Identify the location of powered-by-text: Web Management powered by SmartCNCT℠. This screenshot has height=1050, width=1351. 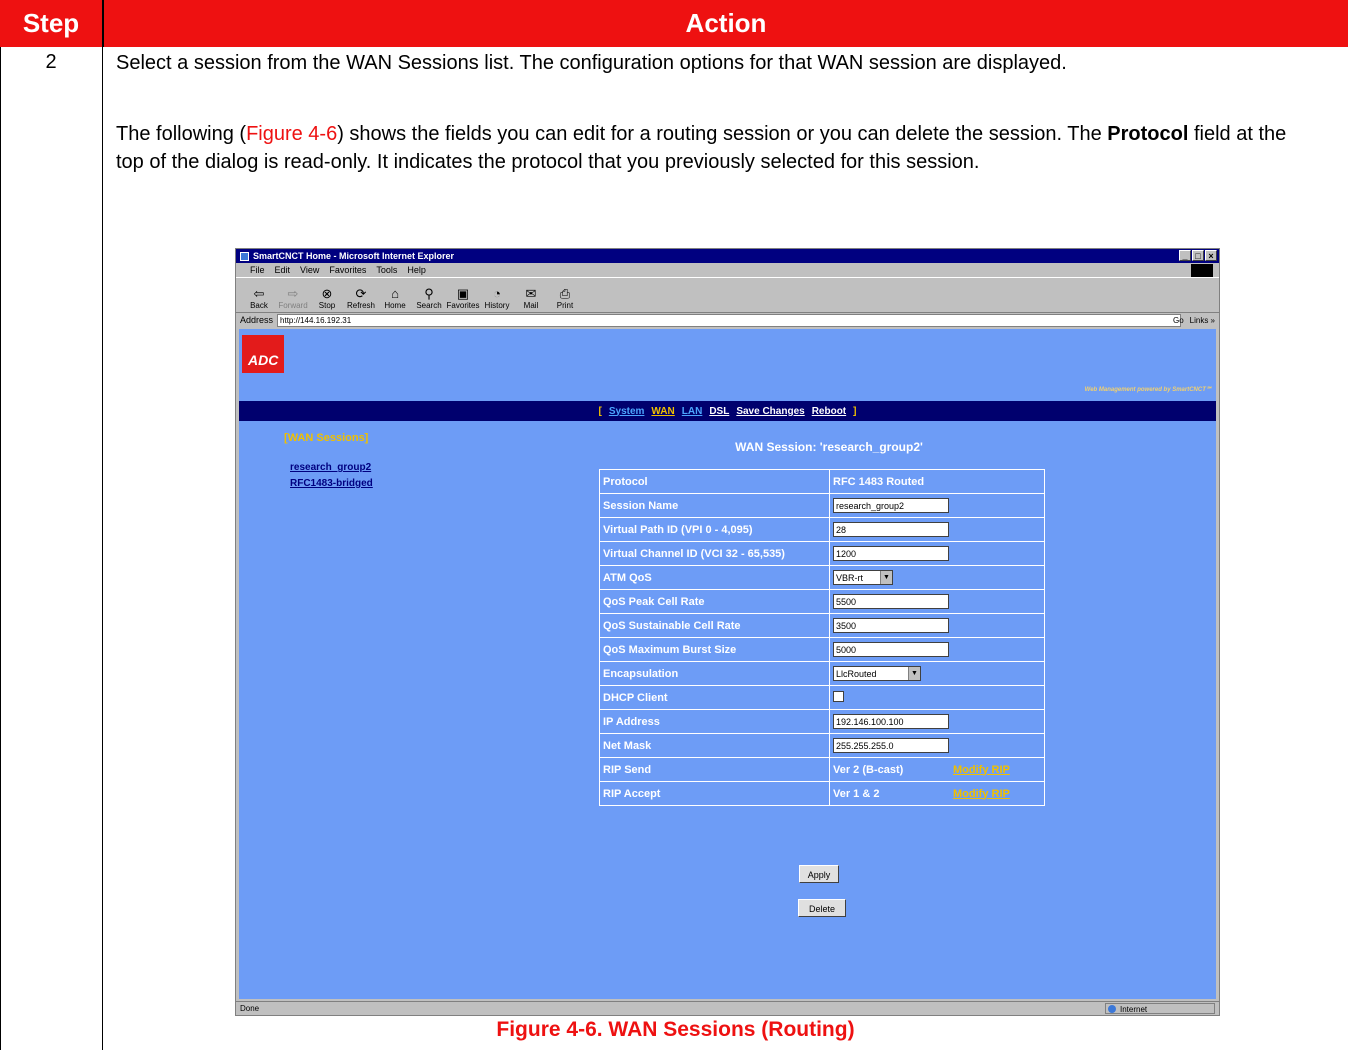
(1148, 390).